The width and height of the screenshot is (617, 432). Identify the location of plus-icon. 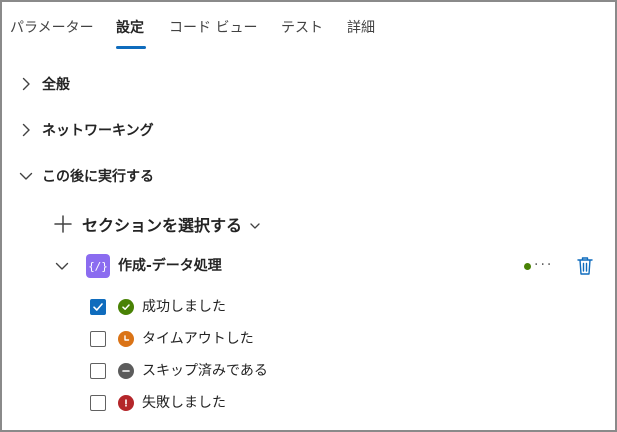
(63, 224).